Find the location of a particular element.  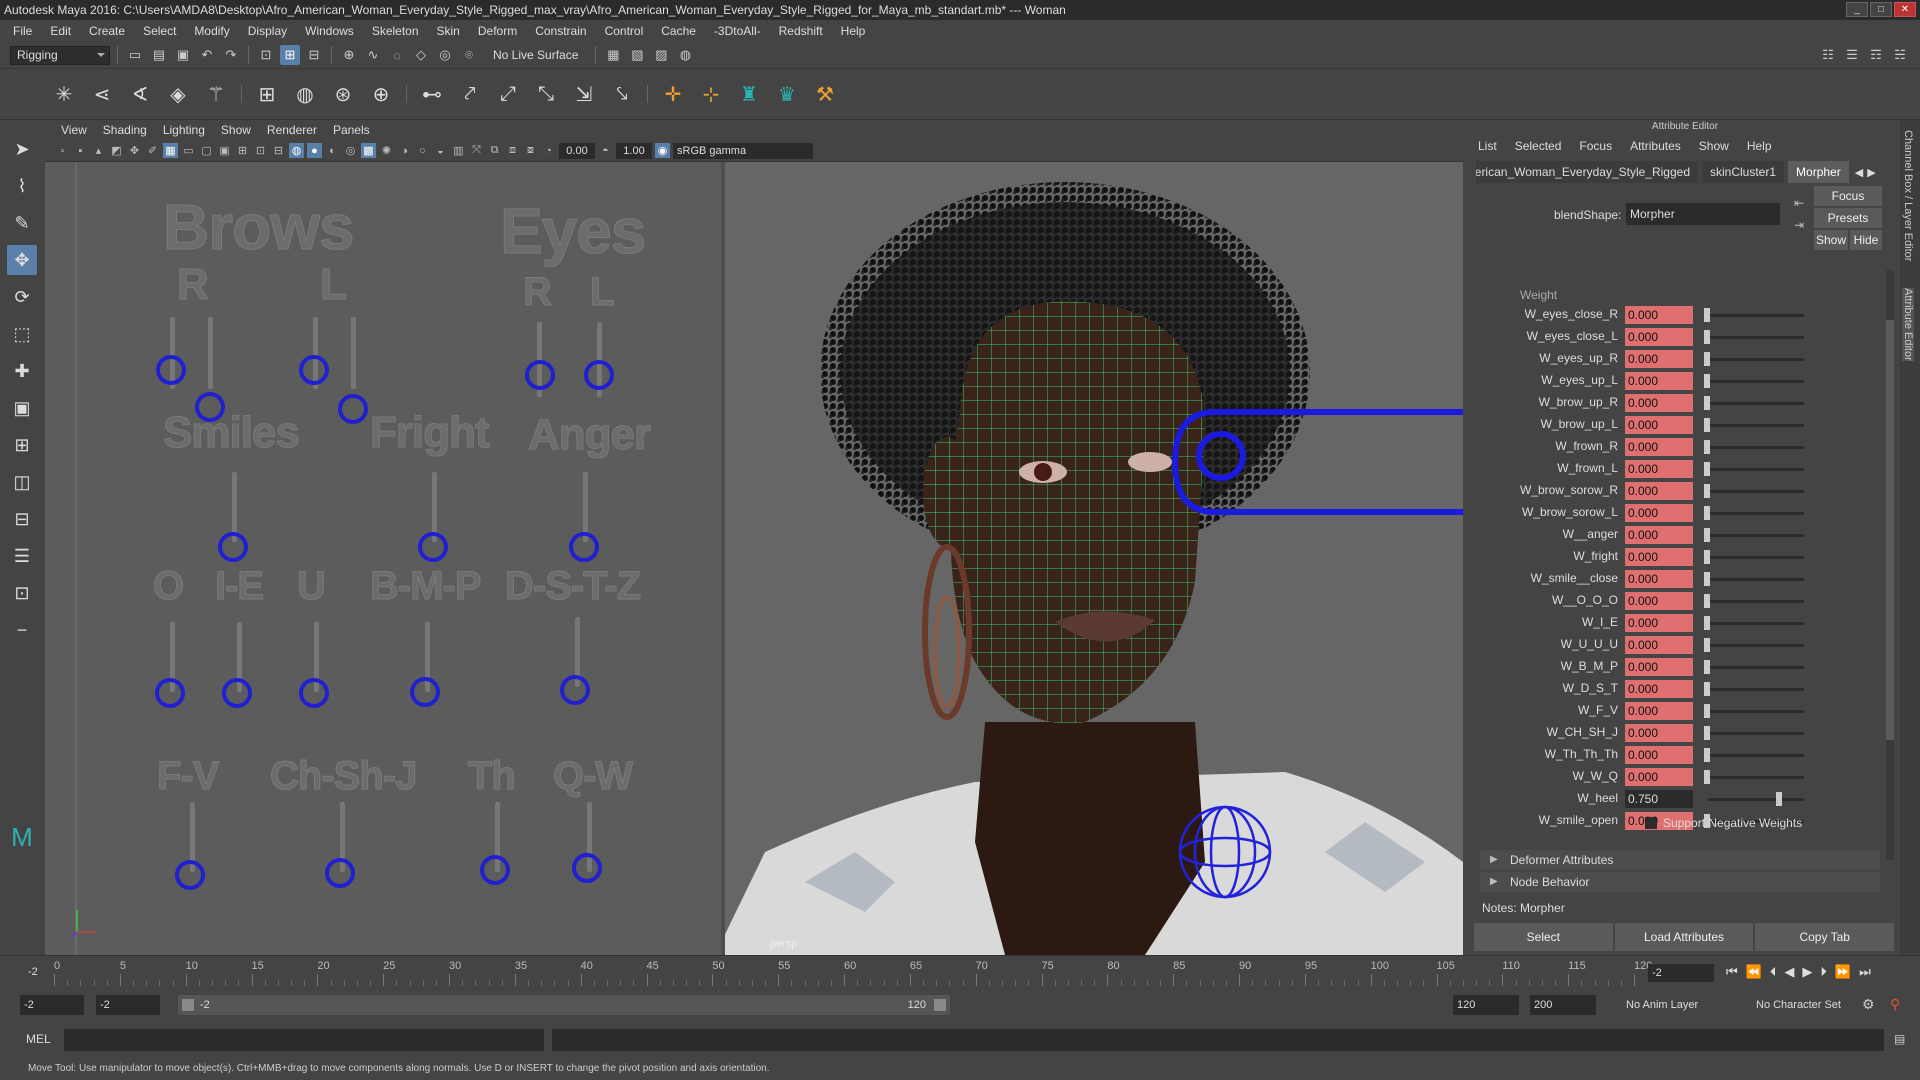

outliner-layout-icon: ☰ is located at coordinates (22, 556).